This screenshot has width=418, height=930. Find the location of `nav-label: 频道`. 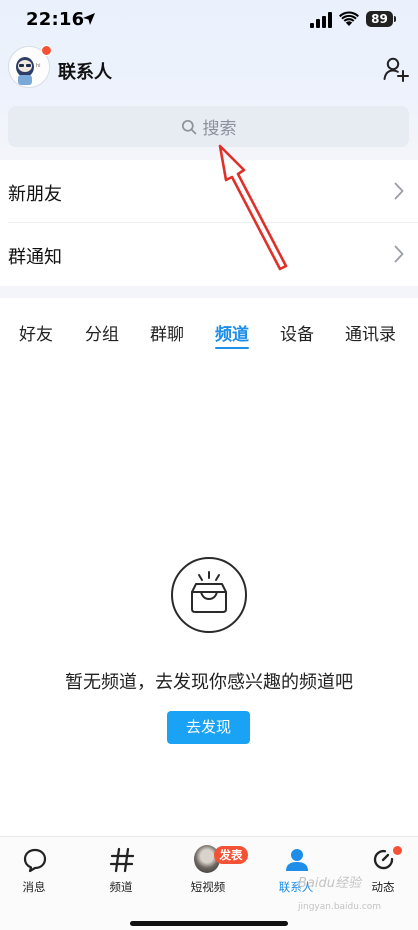

nav-label: 频道 is located at coordinates (121, 887).